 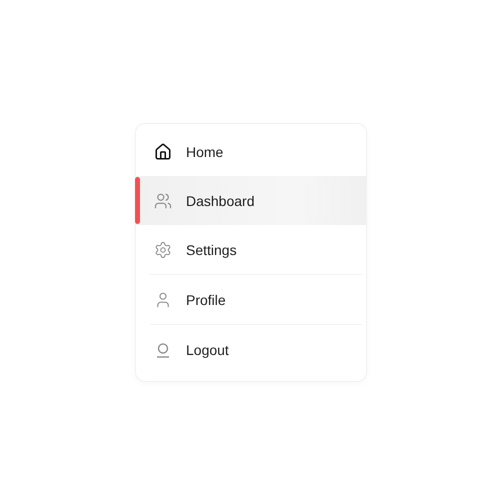 I want to click on menu-item: Dashboard, so click(x=251, y=200).